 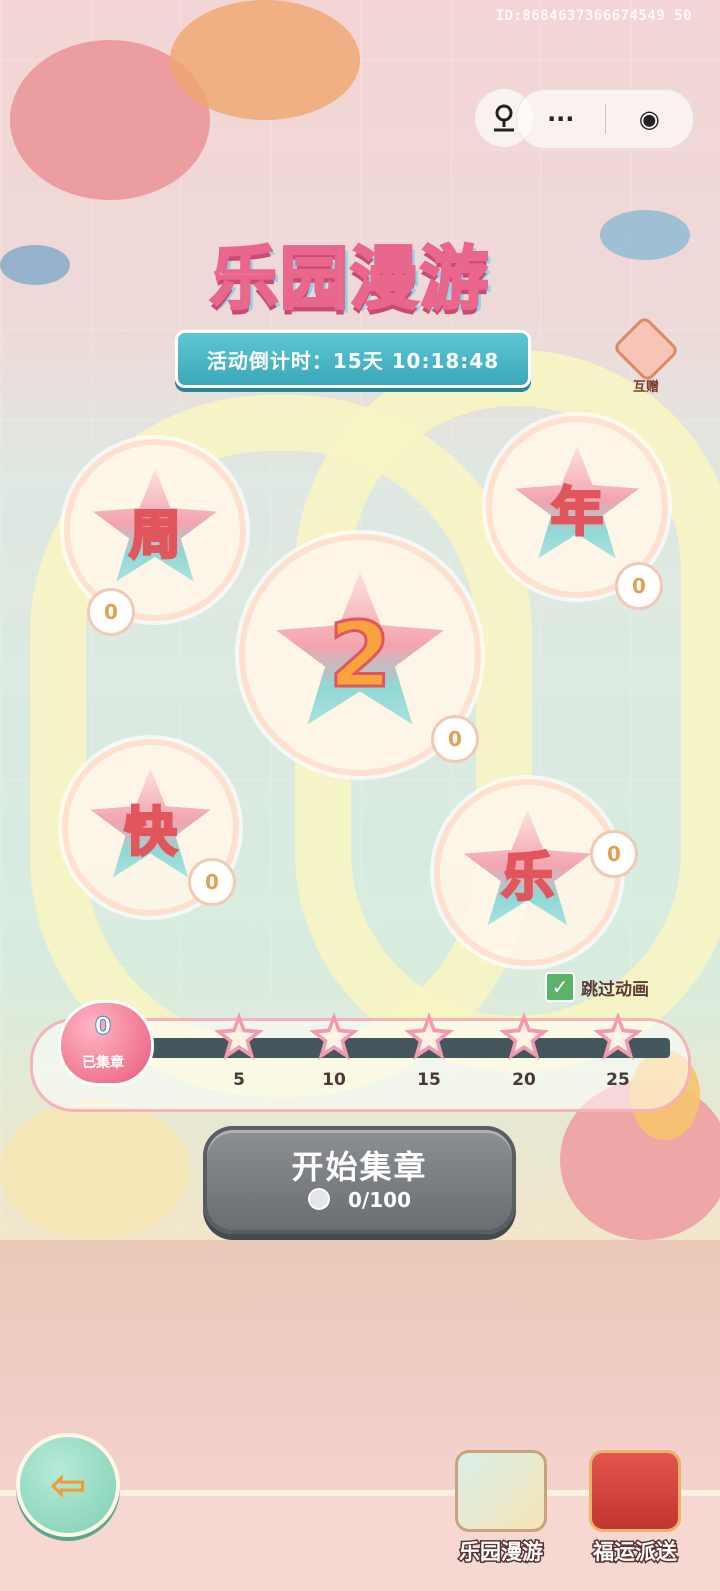 I want to click on tab-label: 乐园漫游, so click(x=501, y=1552).